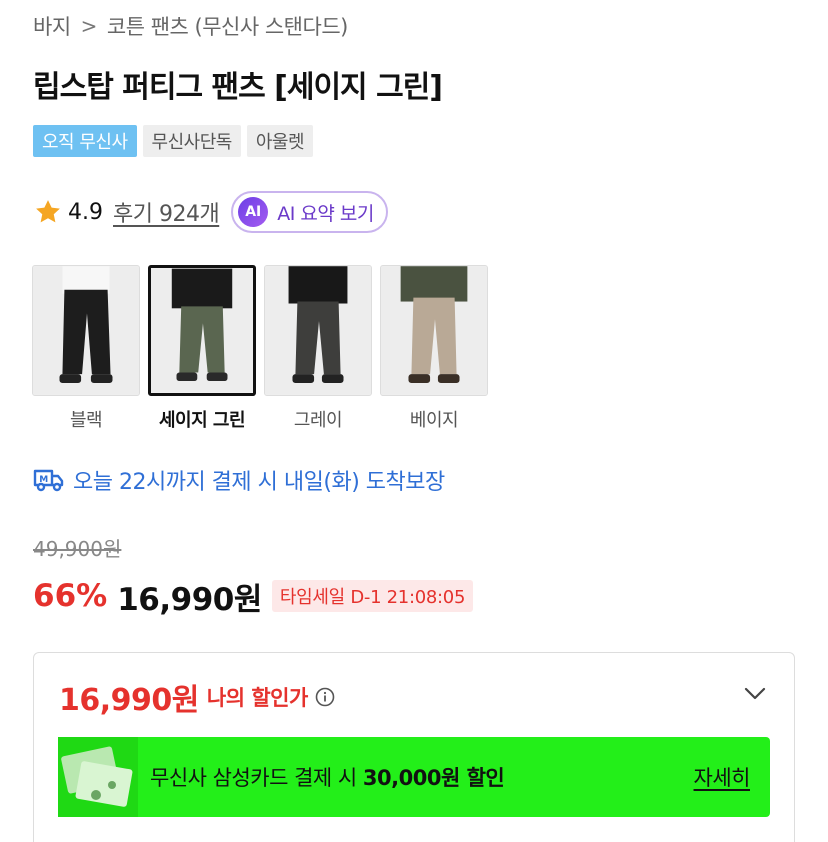  What do you see at coordinates (325, 697) in the screenshot?
I see `info-icon` at bounding box center [325, 697].